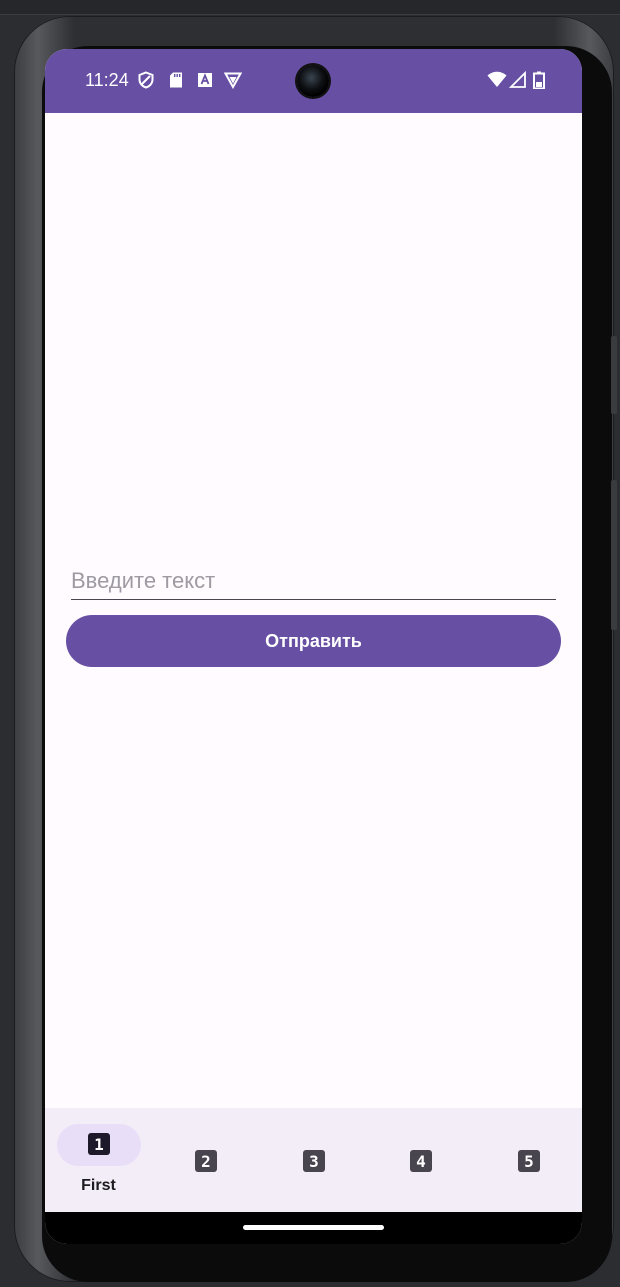 Image resolution: width=620 pixels, height=1287 pixels. What do you see at coordinates (205, 80) in the screenshot?
I see `font-a-icon` at bounding box center [205, 80].